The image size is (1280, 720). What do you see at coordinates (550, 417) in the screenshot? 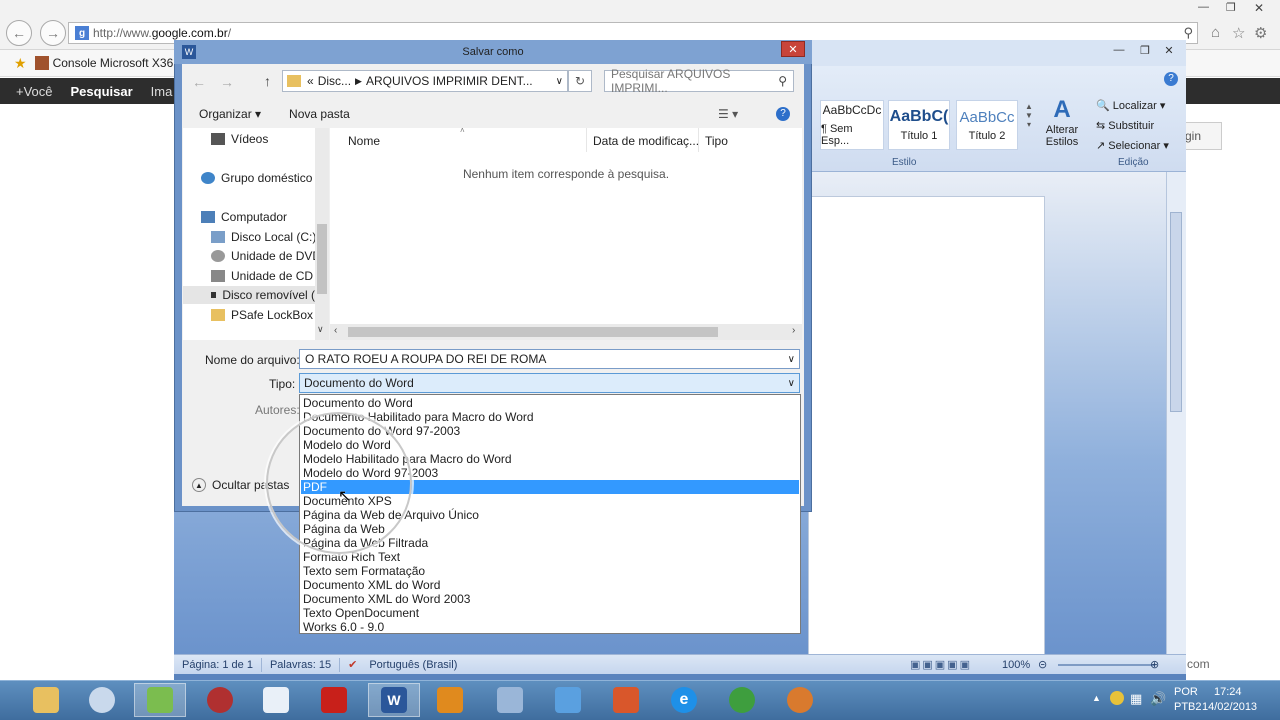
I see `type-option: Documento Habilitado para Macro do Word` at bounding box center [550, 417].